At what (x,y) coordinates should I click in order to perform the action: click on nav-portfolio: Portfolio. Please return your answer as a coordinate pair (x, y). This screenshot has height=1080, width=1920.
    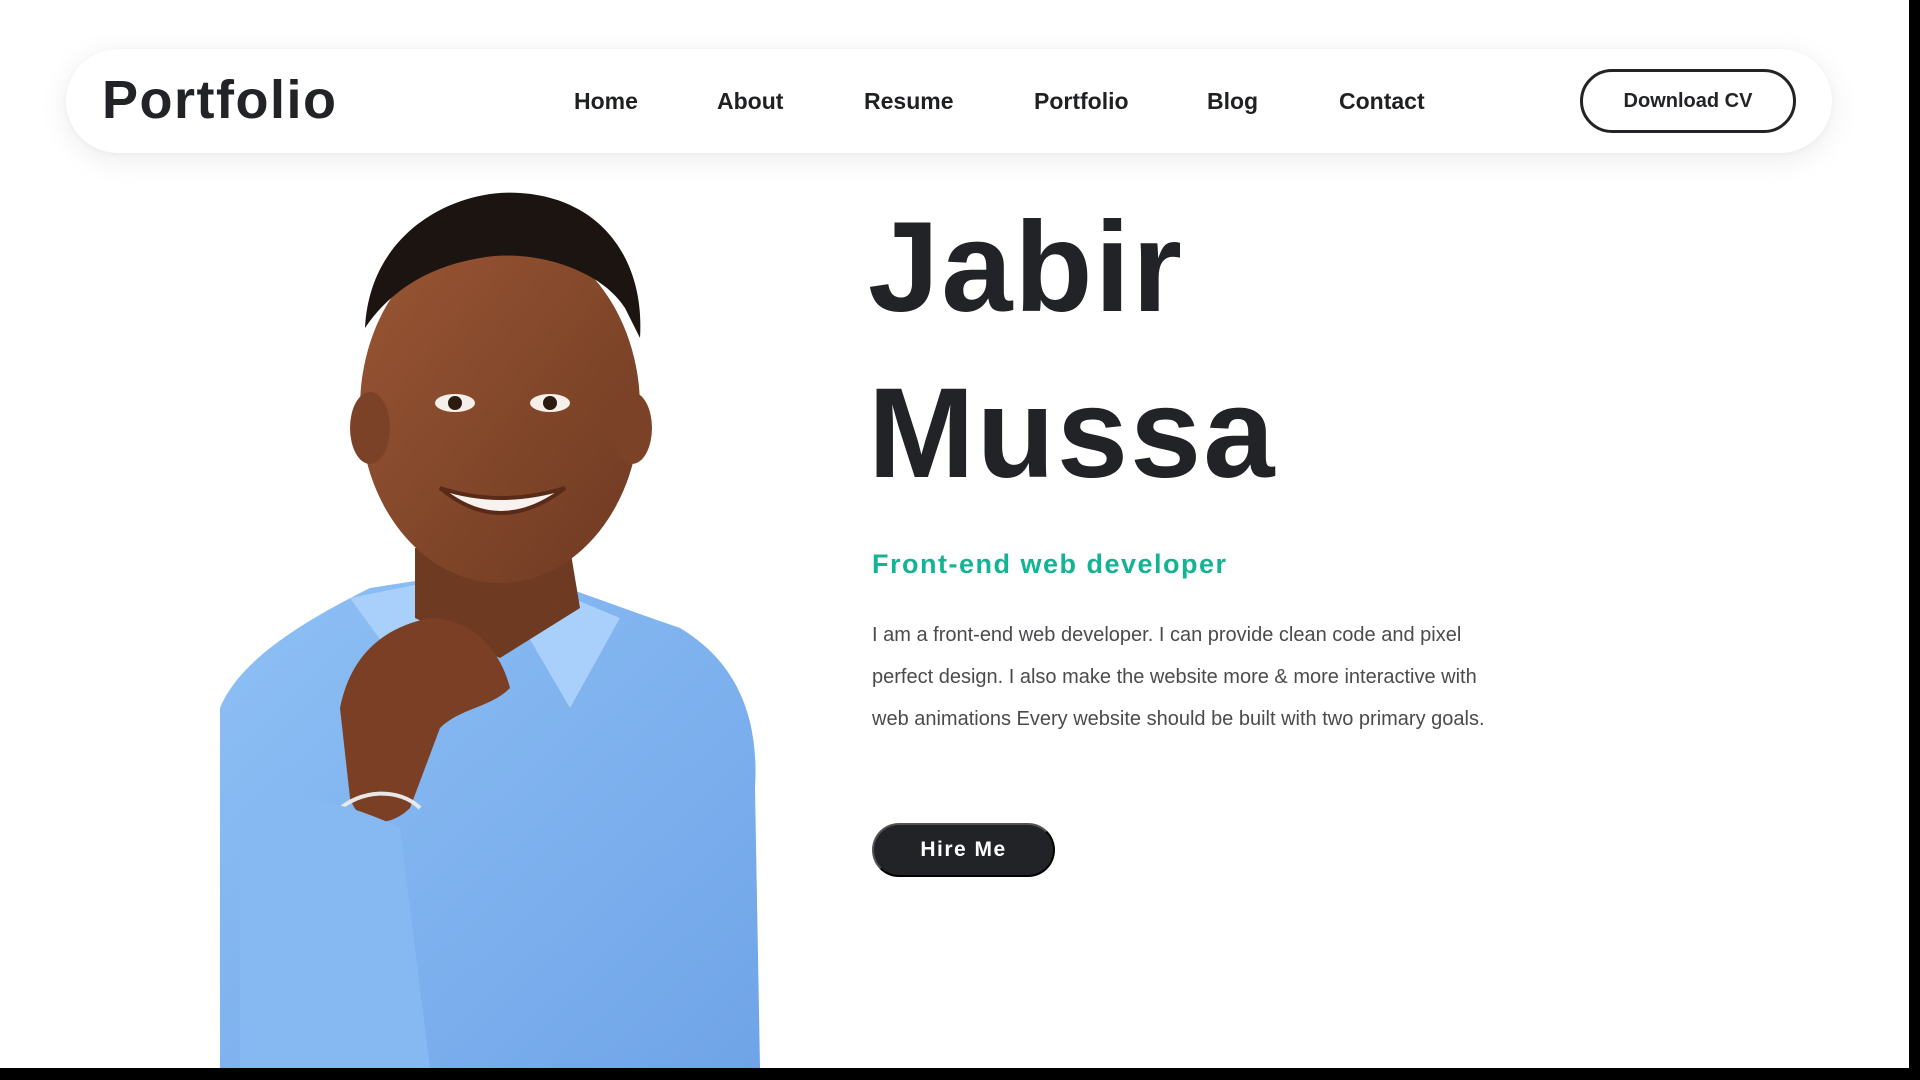
    Looking at the image, I should click on (1081, 101).